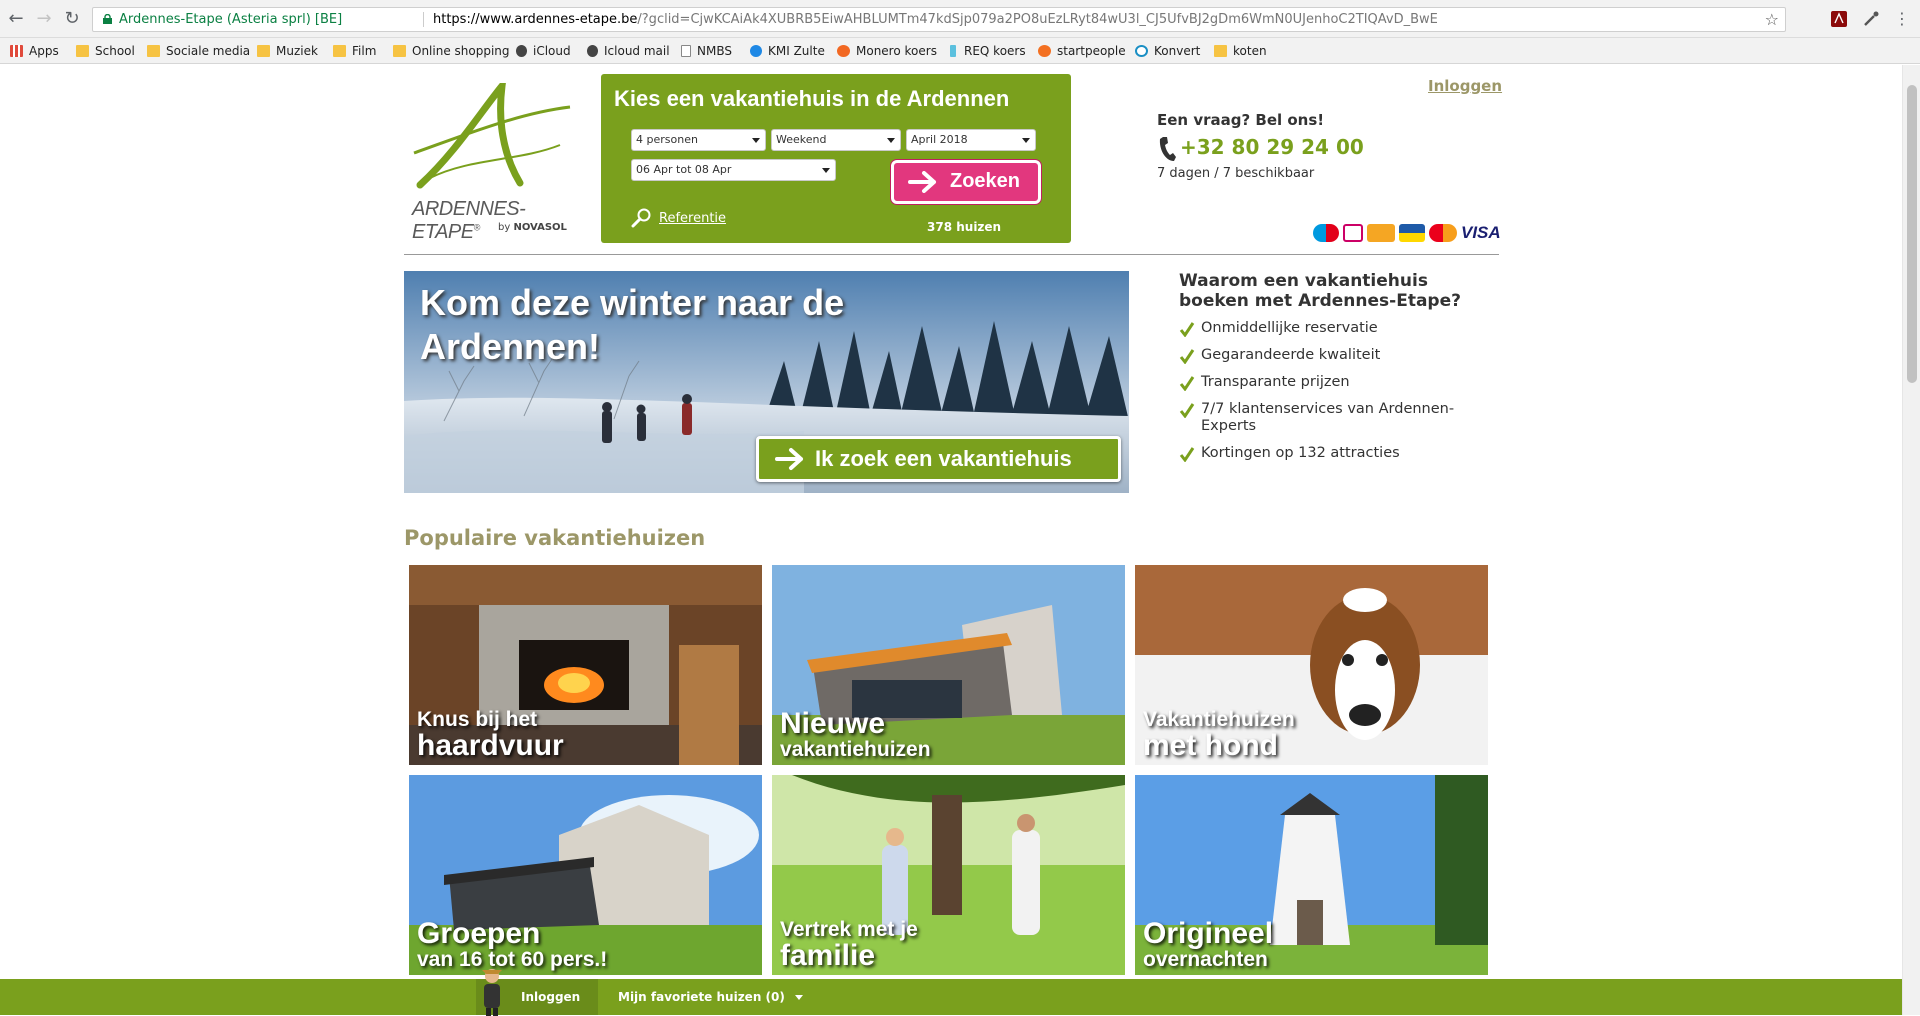 Image resolution: width=1920 pixels, height=1016 pixels. I want to click on favorites-dropdown: Mijn favoriete huizen (0), so click(710, 997).